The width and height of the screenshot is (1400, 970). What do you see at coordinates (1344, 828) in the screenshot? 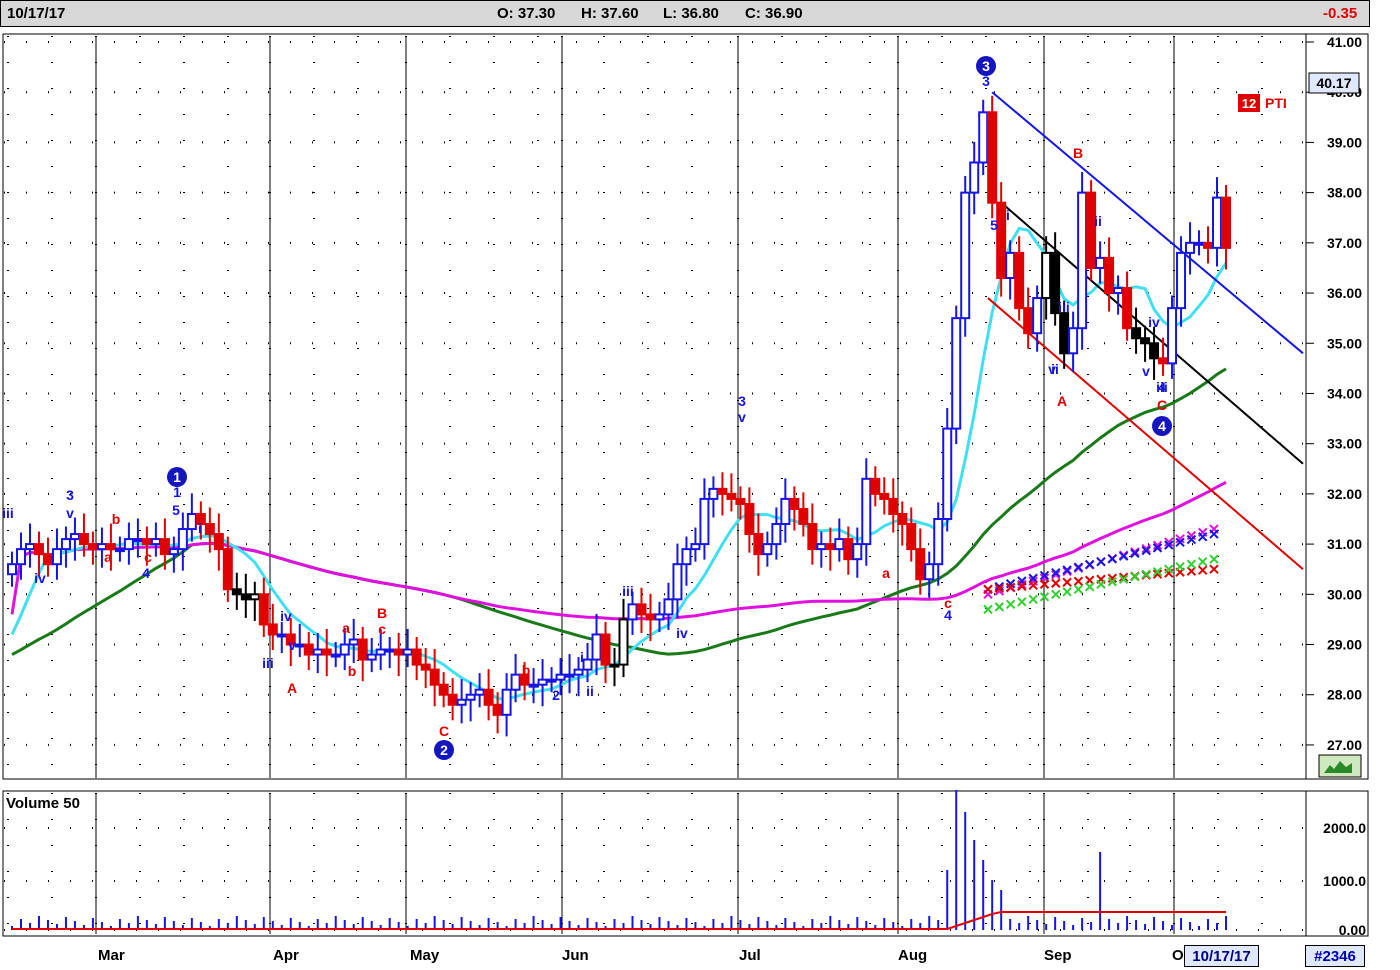
I see `volume-tick-label: 2000.0` at bounding box center [1344, 828].